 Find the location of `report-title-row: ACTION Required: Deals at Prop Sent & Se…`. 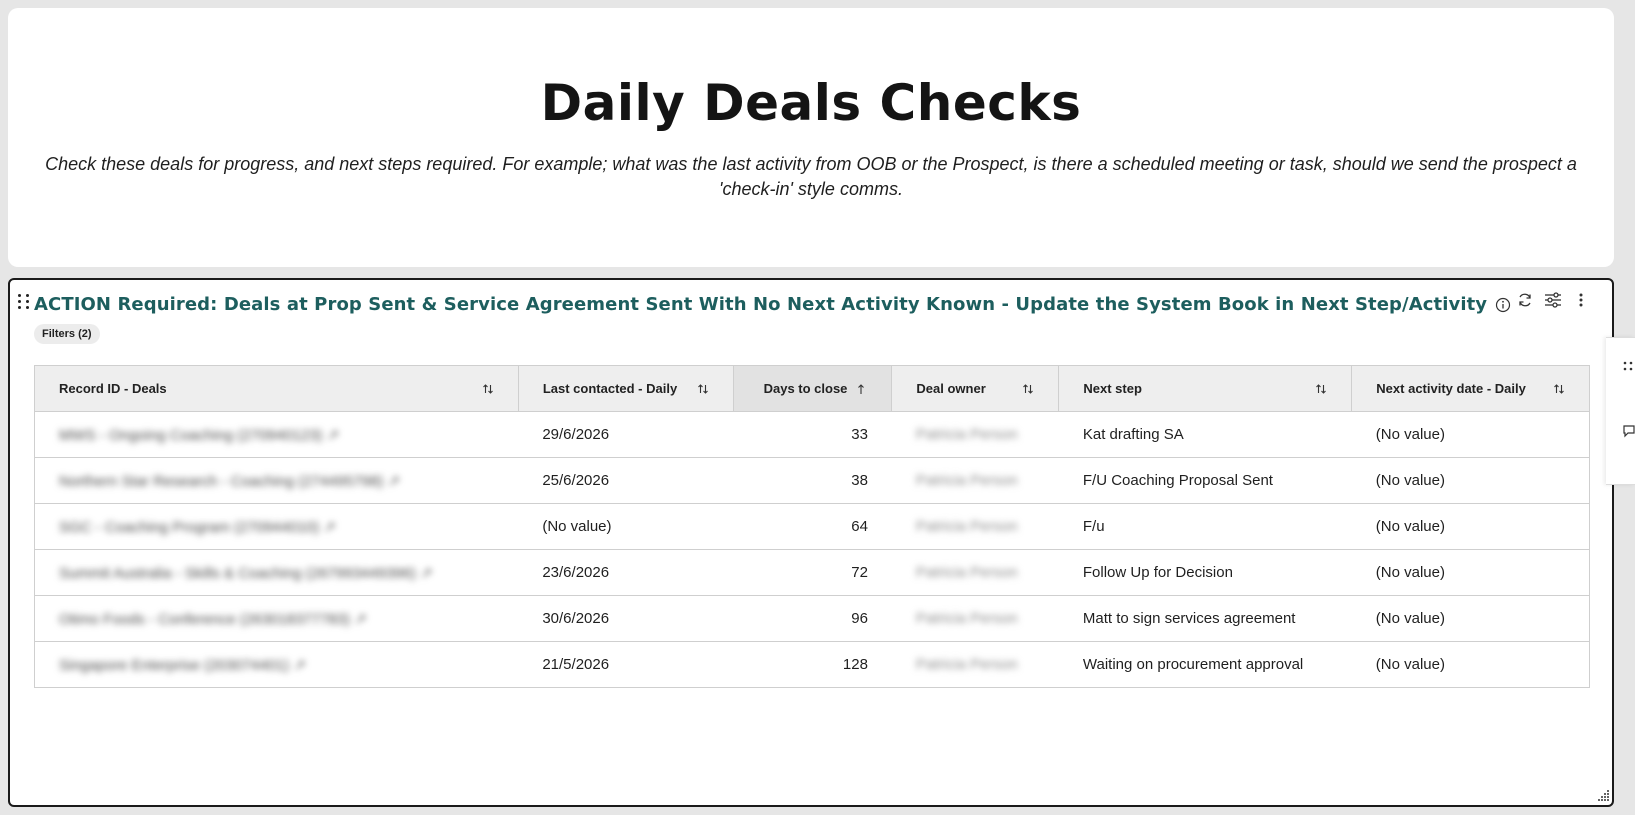

report-title-row: ACTION Required: Deals at Prop Sent & Se… is located at coordinates (772, 304).